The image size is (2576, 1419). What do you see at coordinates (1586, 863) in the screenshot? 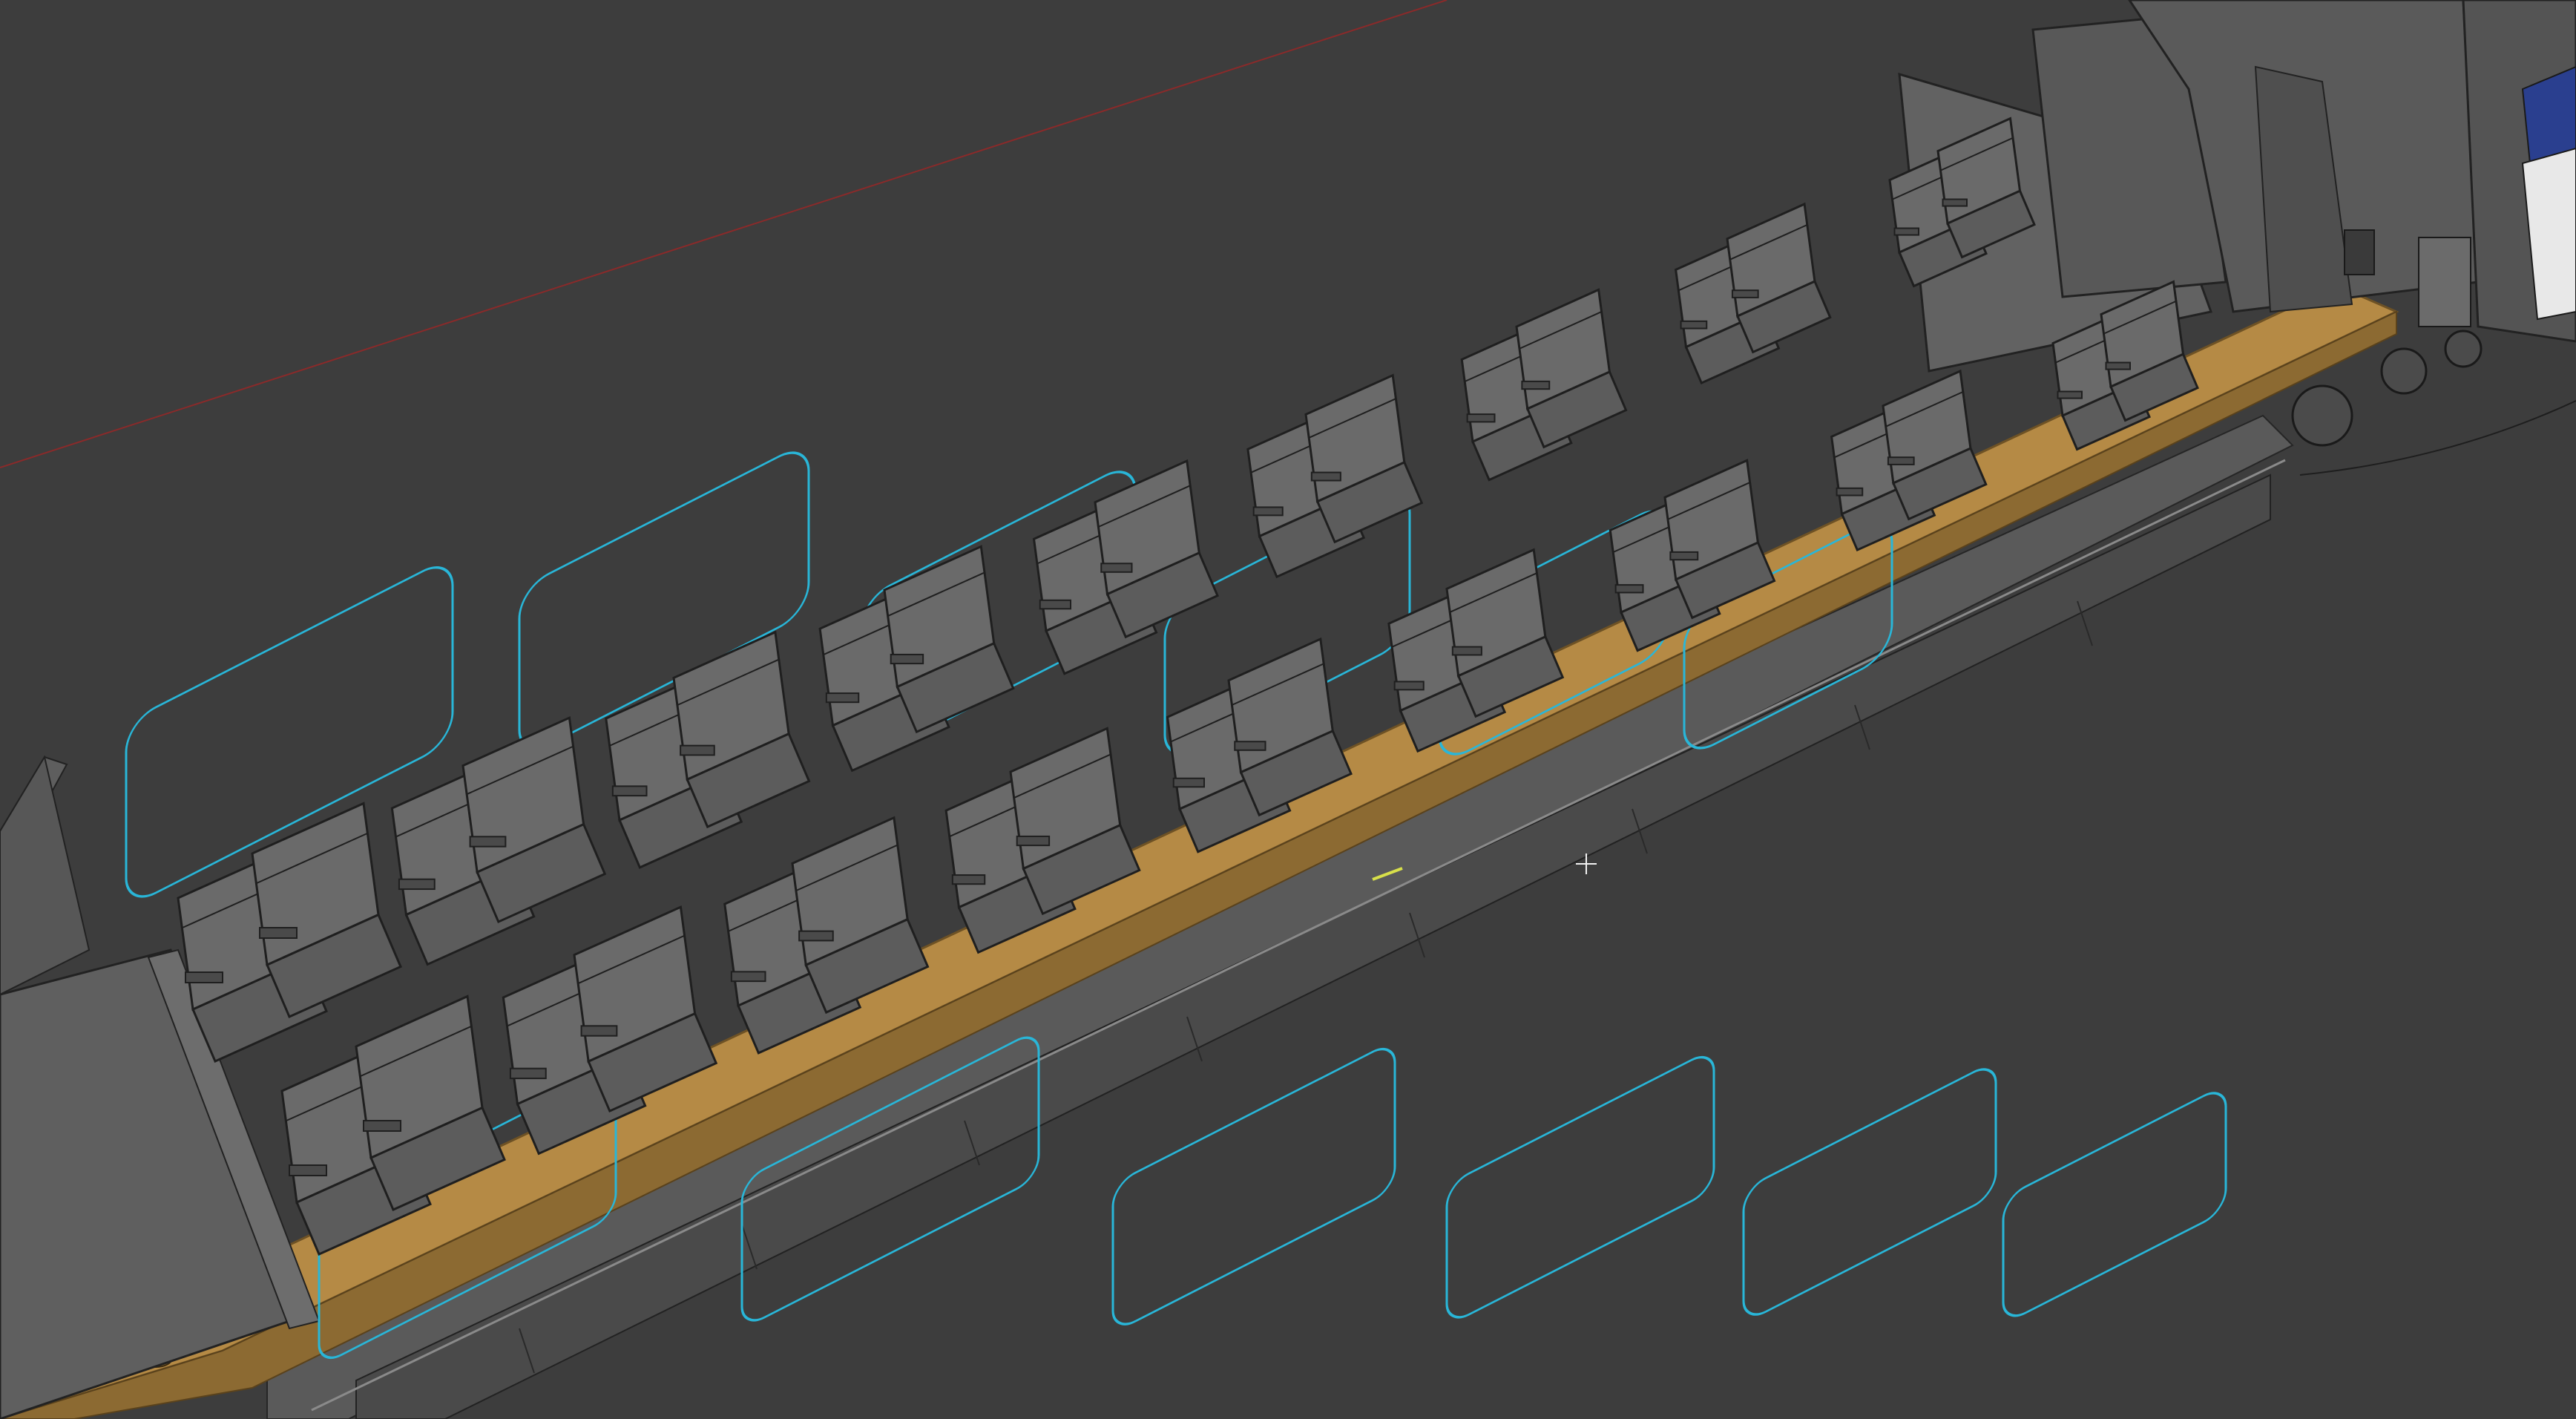
I see `crosshair-icon` at bounding box center [1586, 863].